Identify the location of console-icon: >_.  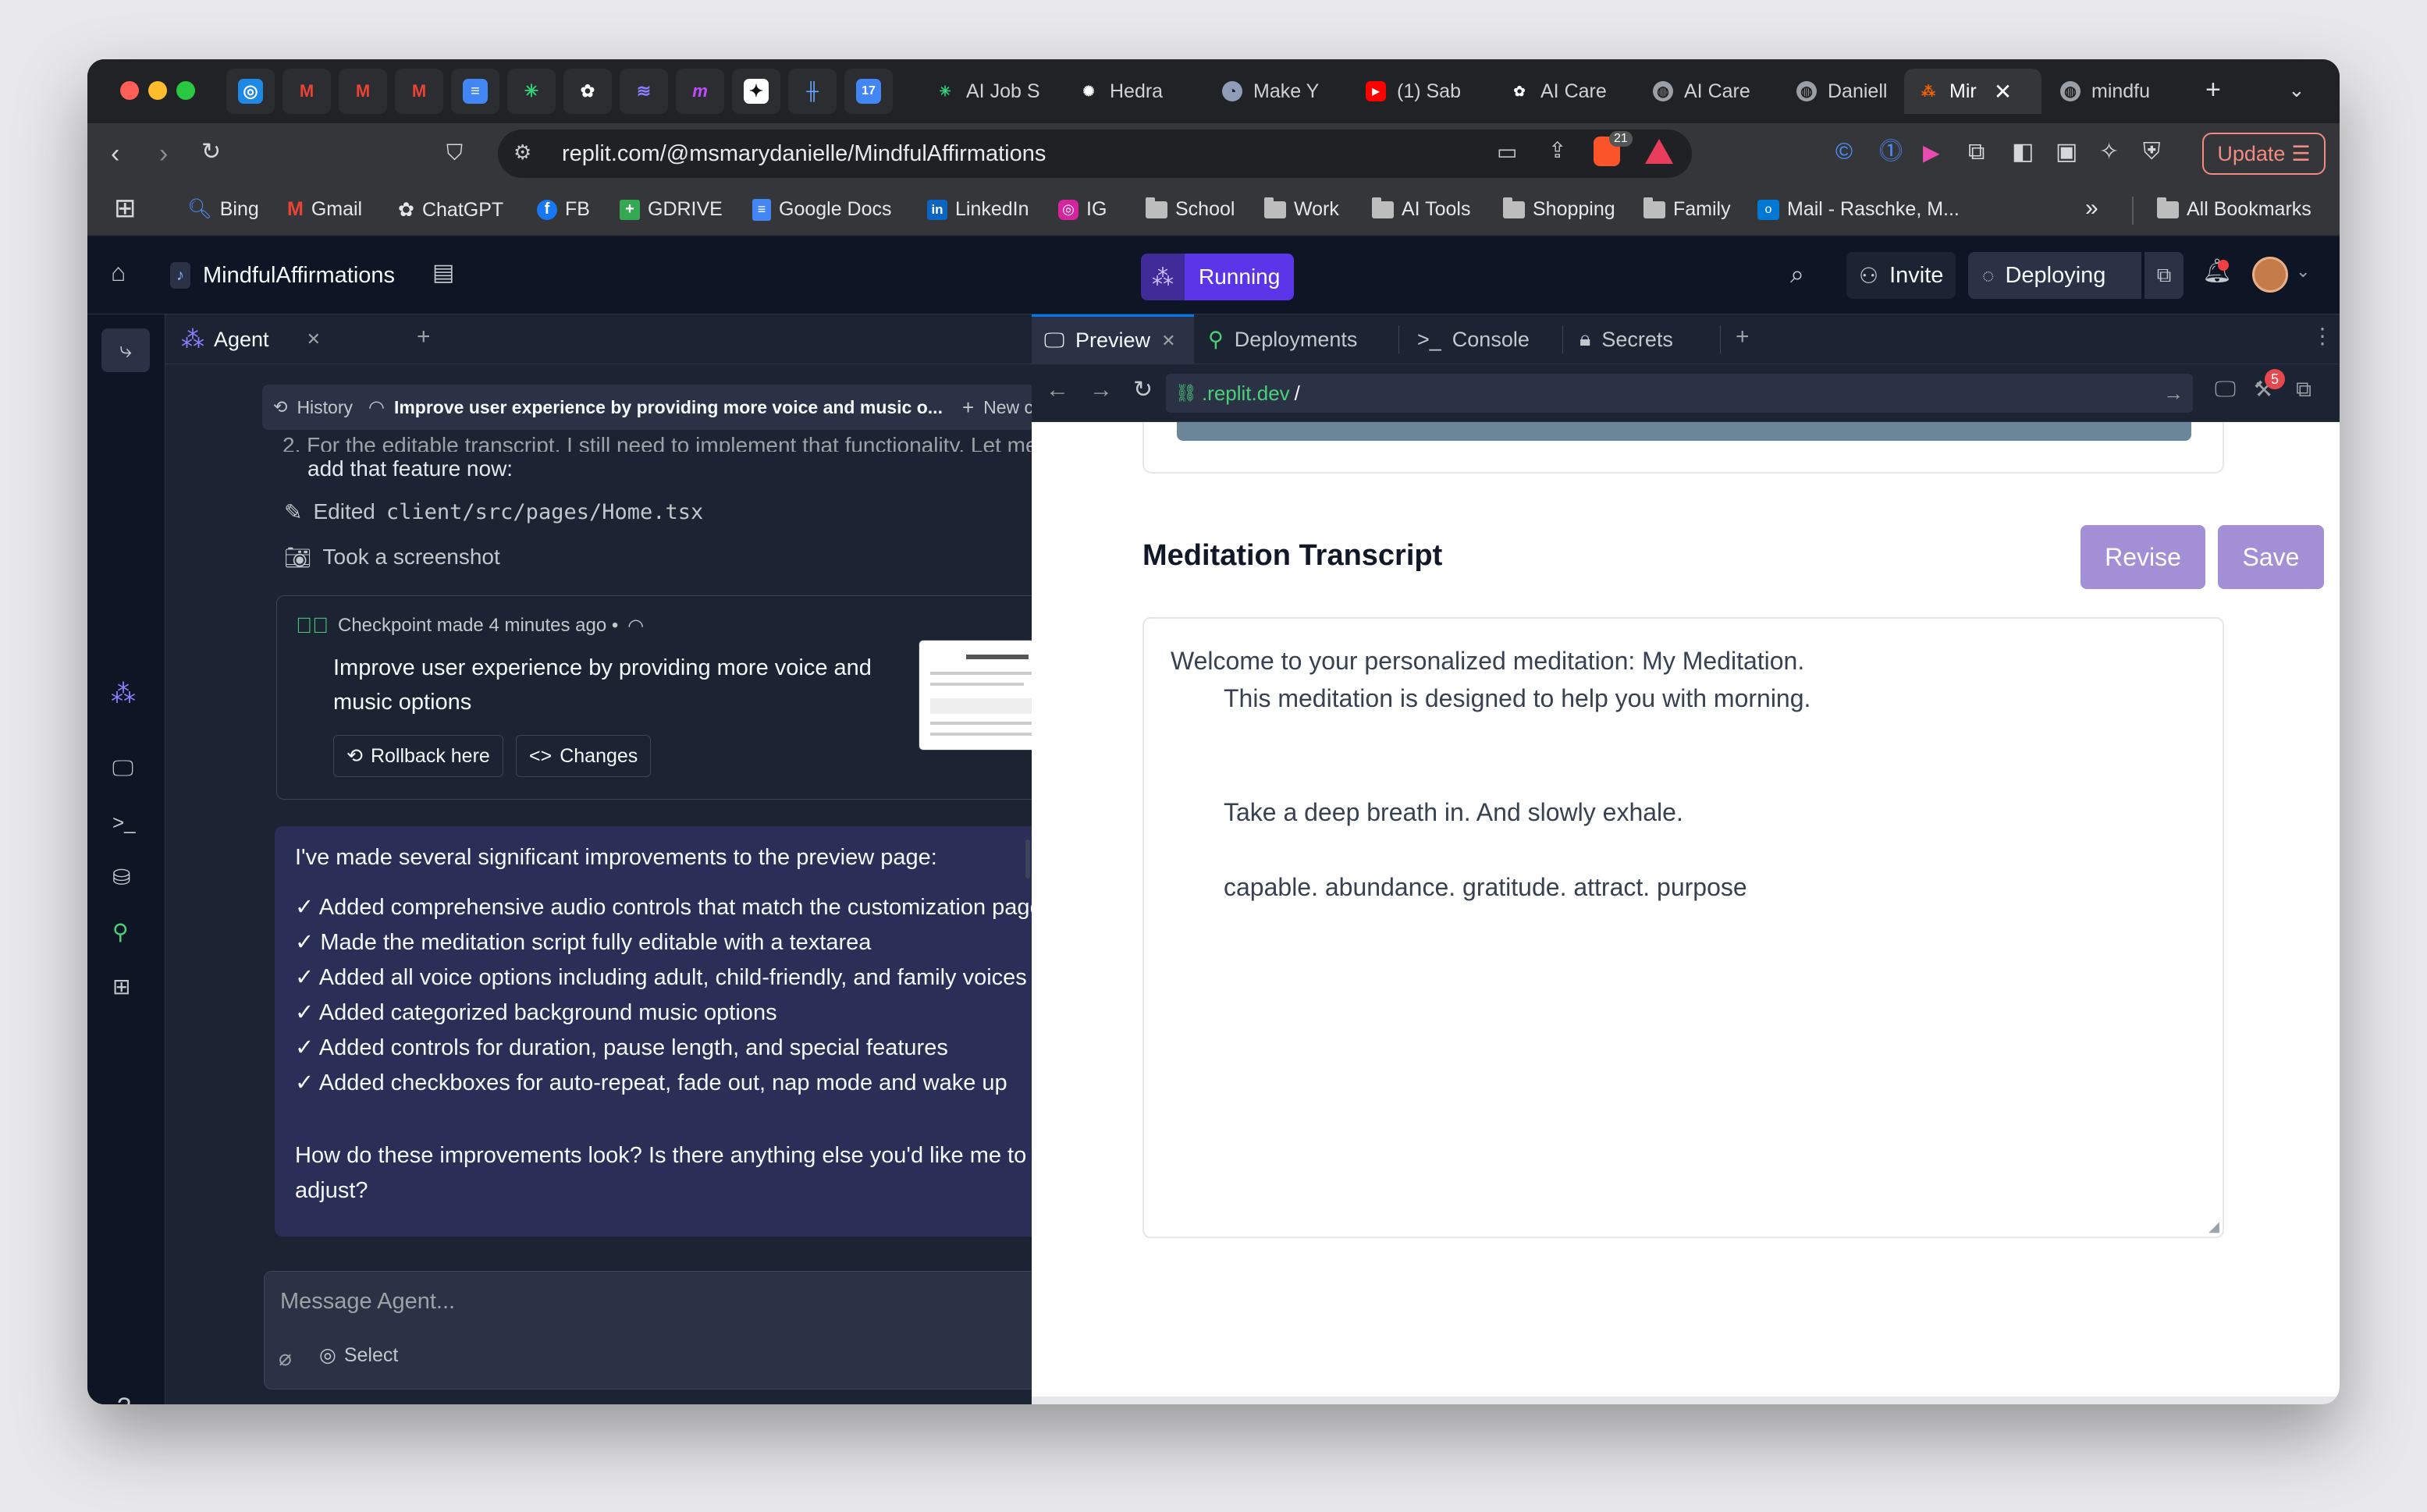
(124, 822).